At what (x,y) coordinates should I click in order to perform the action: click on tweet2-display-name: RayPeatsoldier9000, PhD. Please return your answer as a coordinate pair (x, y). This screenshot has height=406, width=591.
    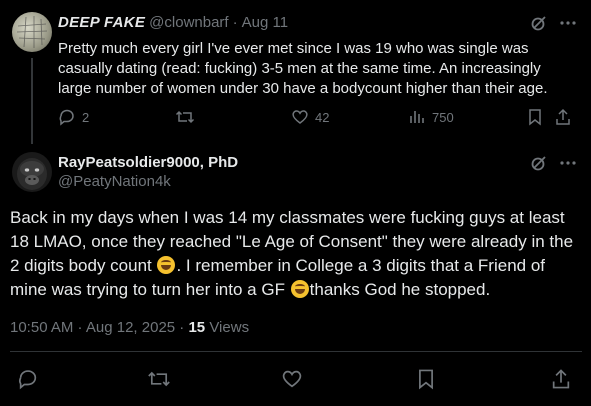
    Looking at the image, I should click on (148, 162).